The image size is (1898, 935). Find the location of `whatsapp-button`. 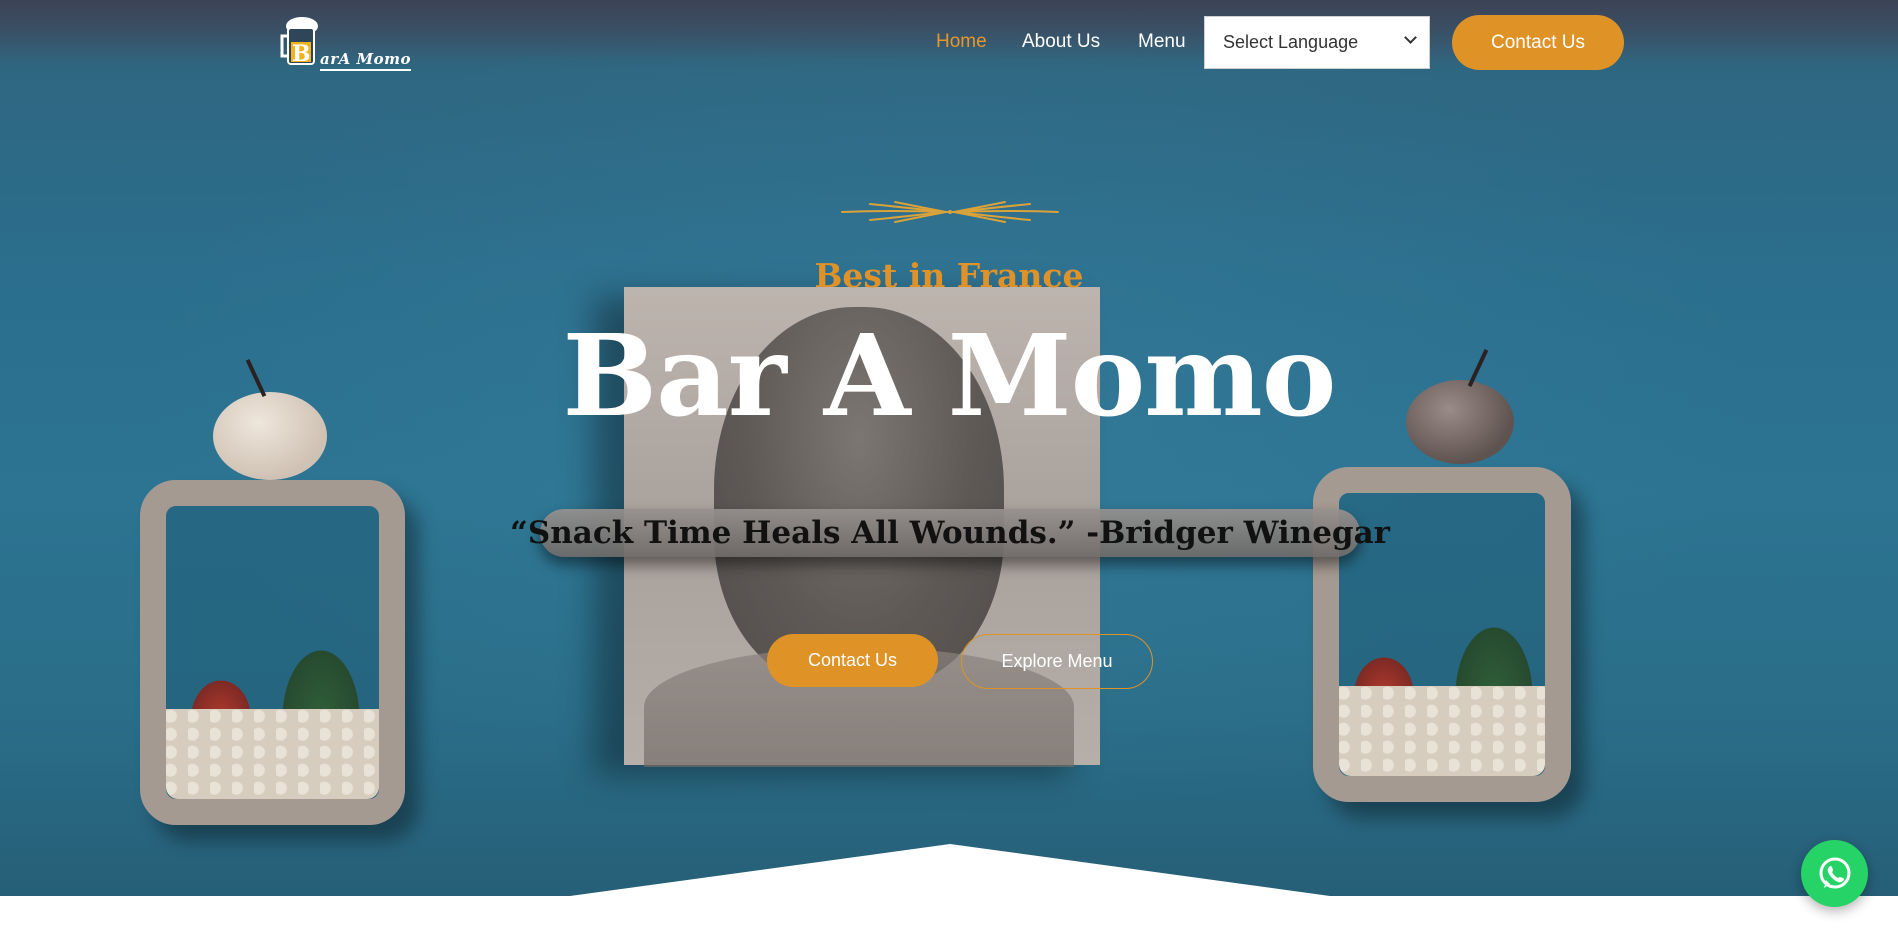

whatsapp-button is located at coordinates (1834, 873).